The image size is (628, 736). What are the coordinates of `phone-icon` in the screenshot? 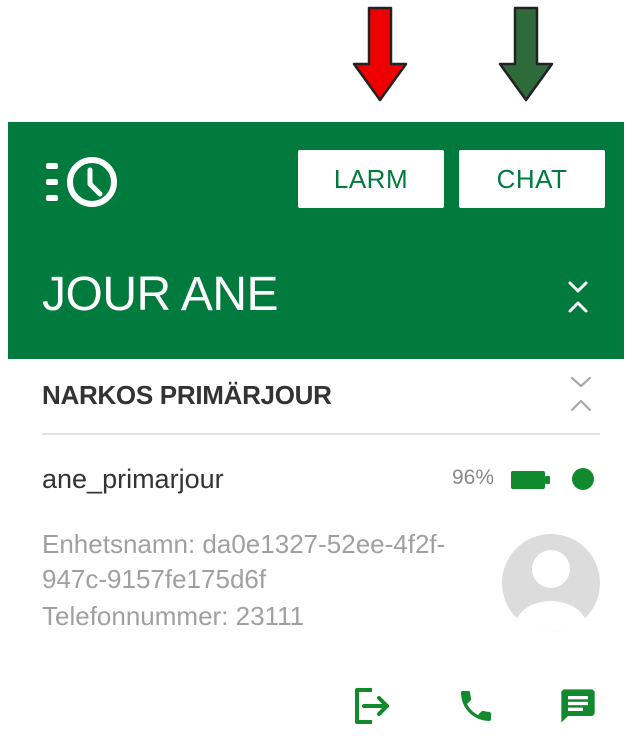 It's located at (476, 706).